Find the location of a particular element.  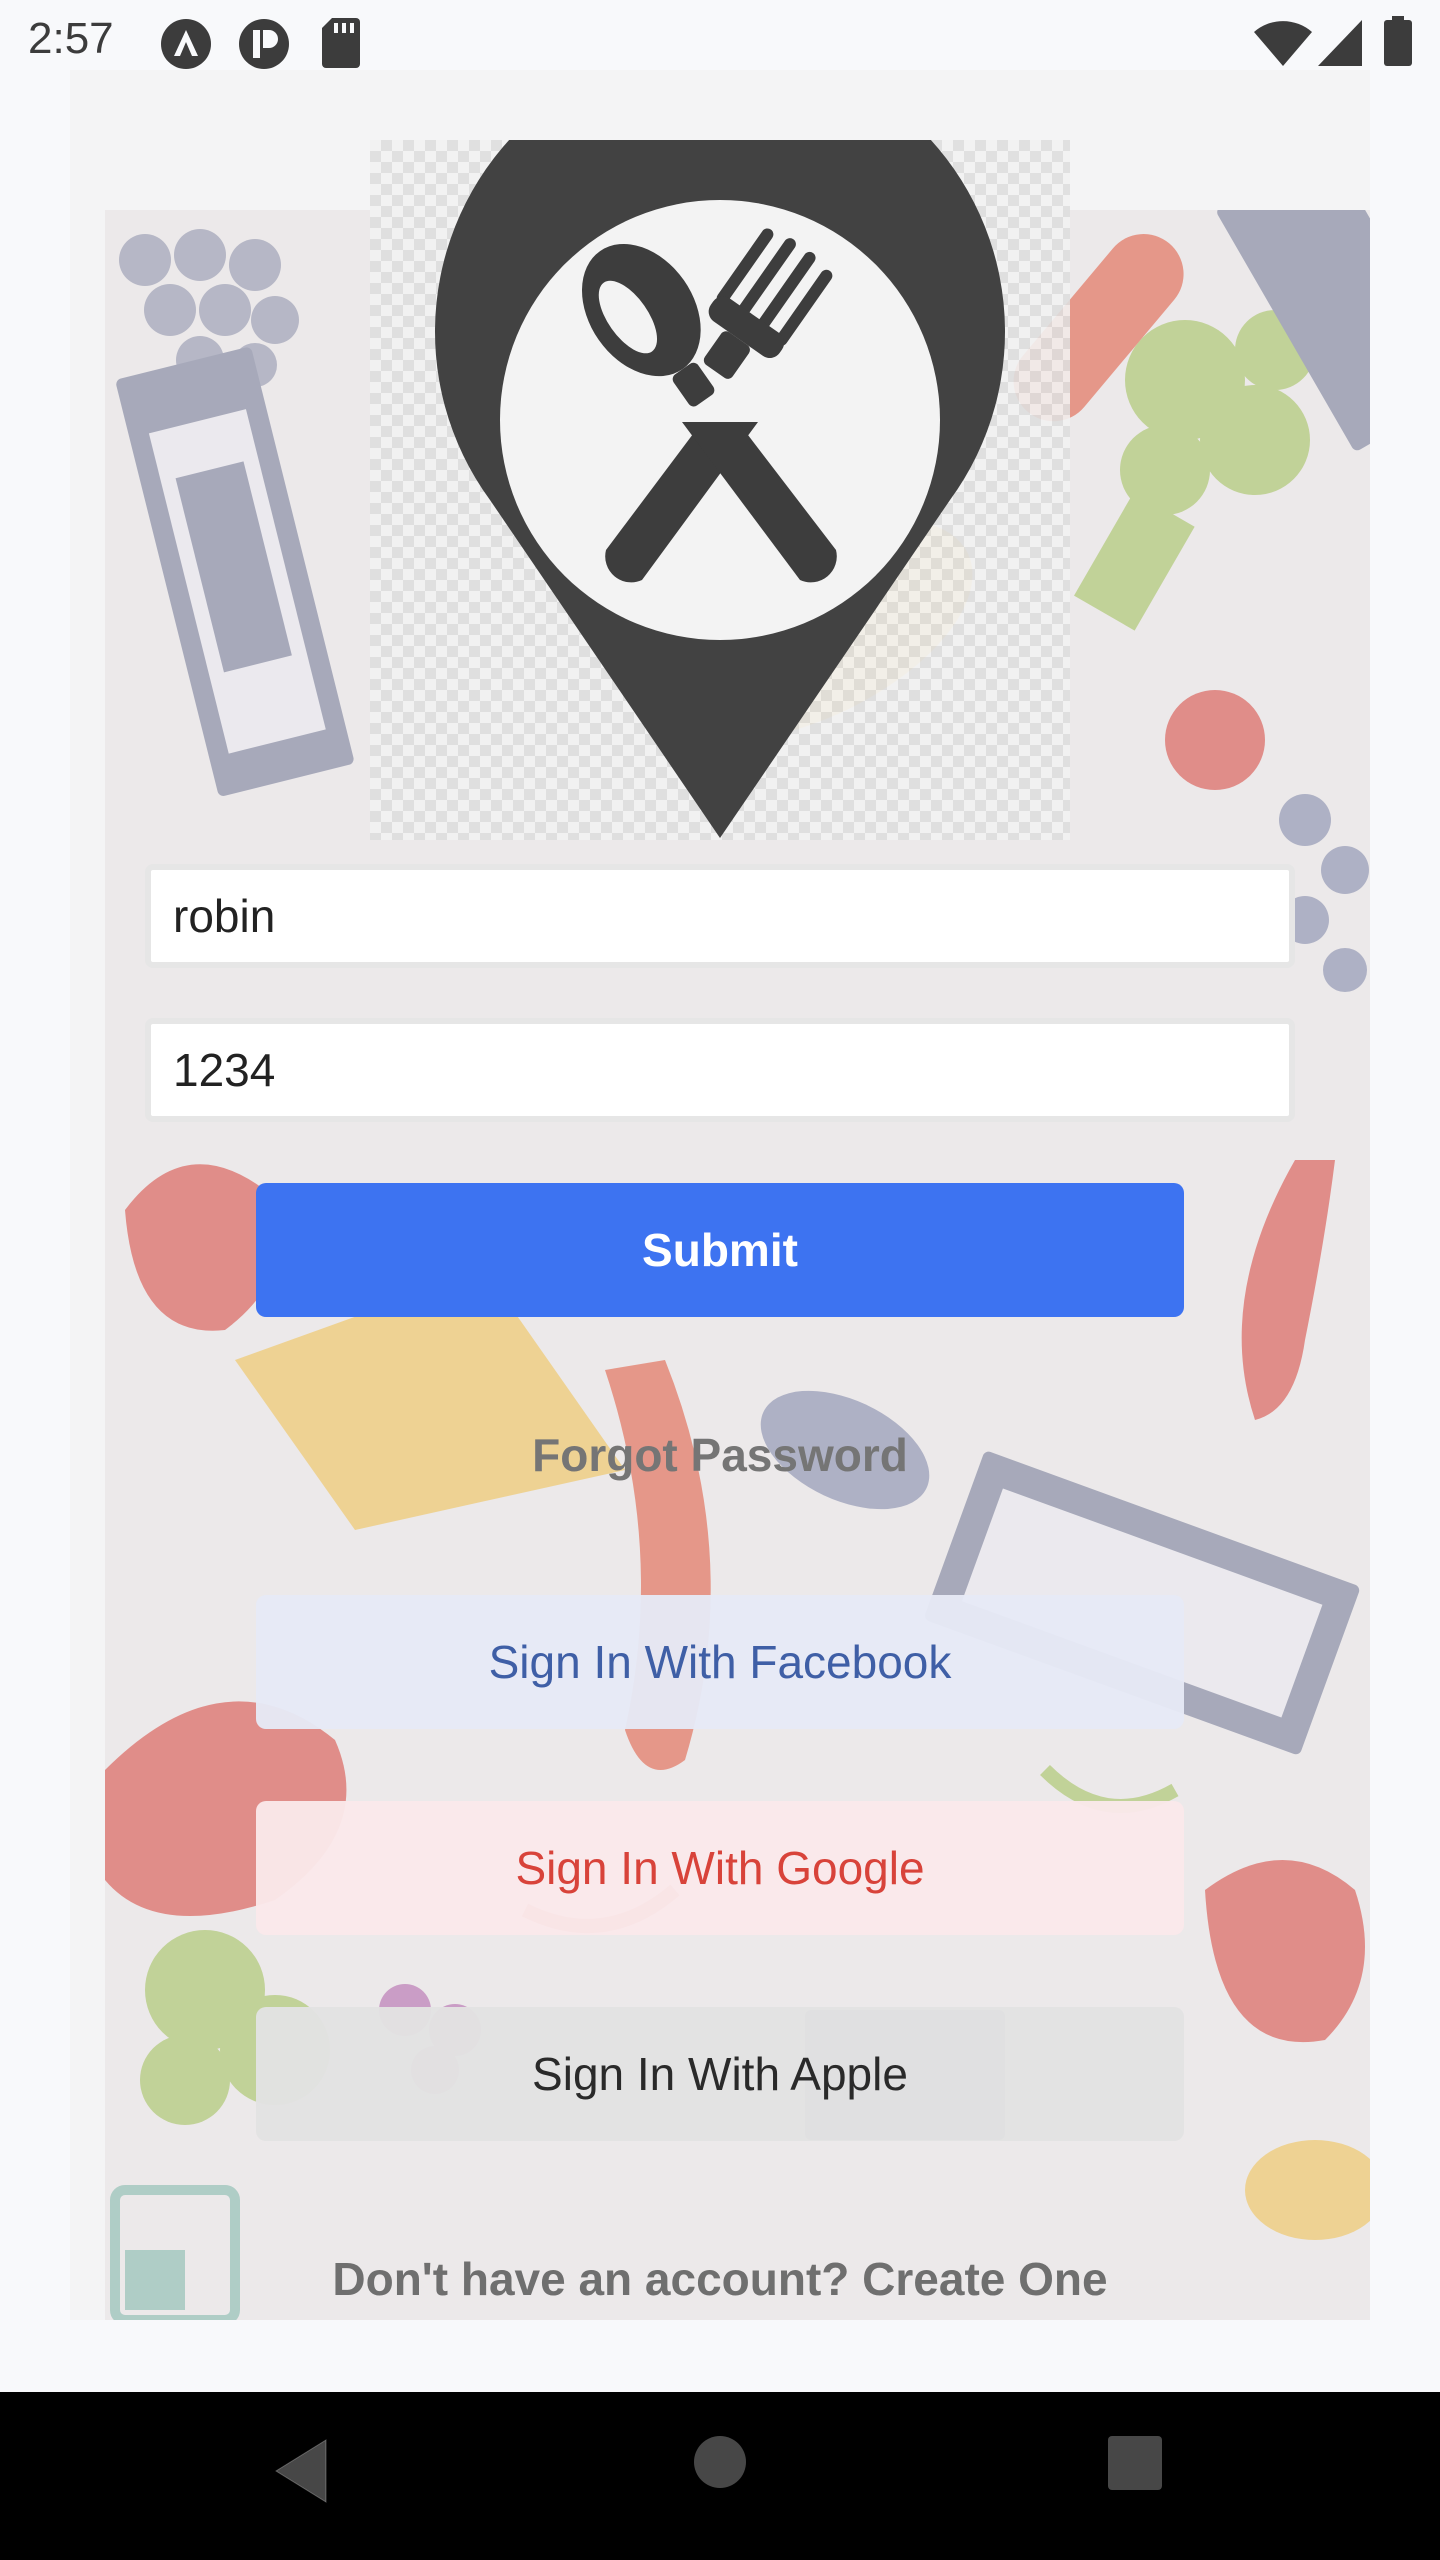

facebook-sign-in-label: Sign In With Facebook is located at coordinates (720, 1662).